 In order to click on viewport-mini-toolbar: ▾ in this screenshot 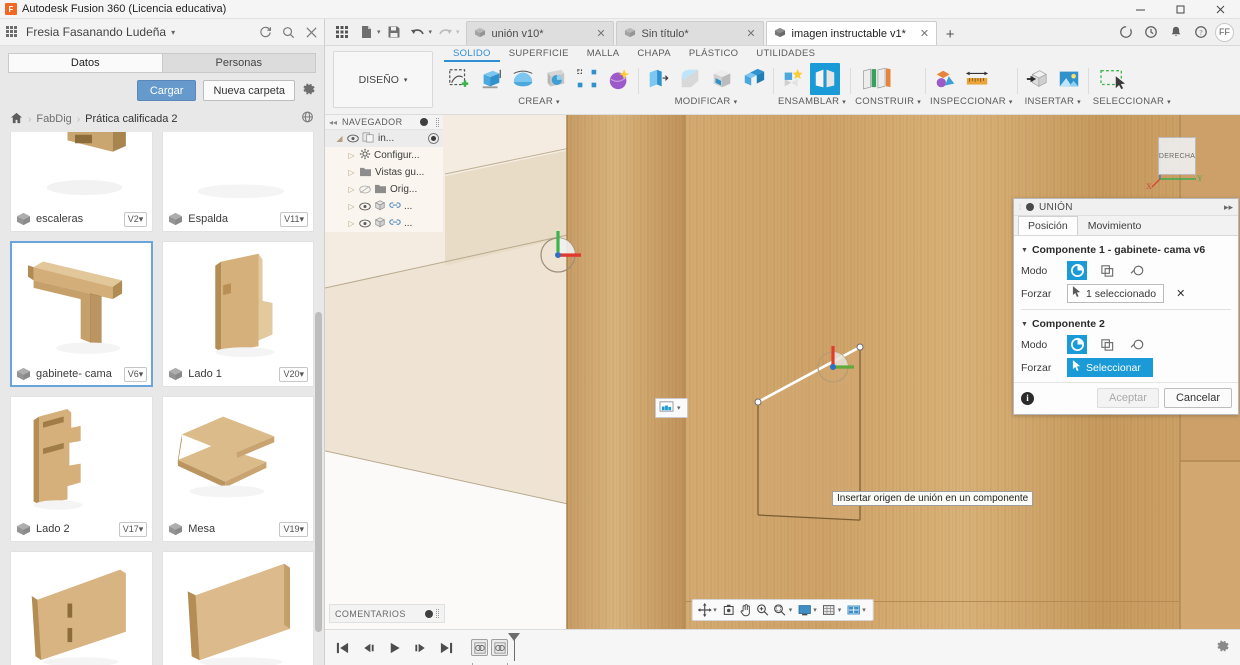, I will do `click(671, 408)`.